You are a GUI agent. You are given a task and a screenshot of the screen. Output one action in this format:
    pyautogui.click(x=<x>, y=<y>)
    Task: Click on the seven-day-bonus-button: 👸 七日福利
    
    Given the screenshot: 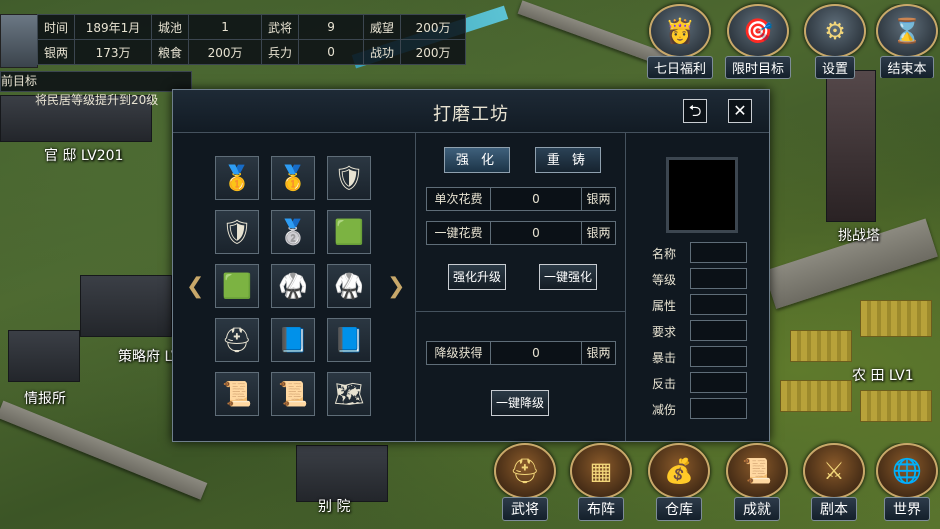 What is the action you would take?
    pyautogui.click(x=680, y=41)
    